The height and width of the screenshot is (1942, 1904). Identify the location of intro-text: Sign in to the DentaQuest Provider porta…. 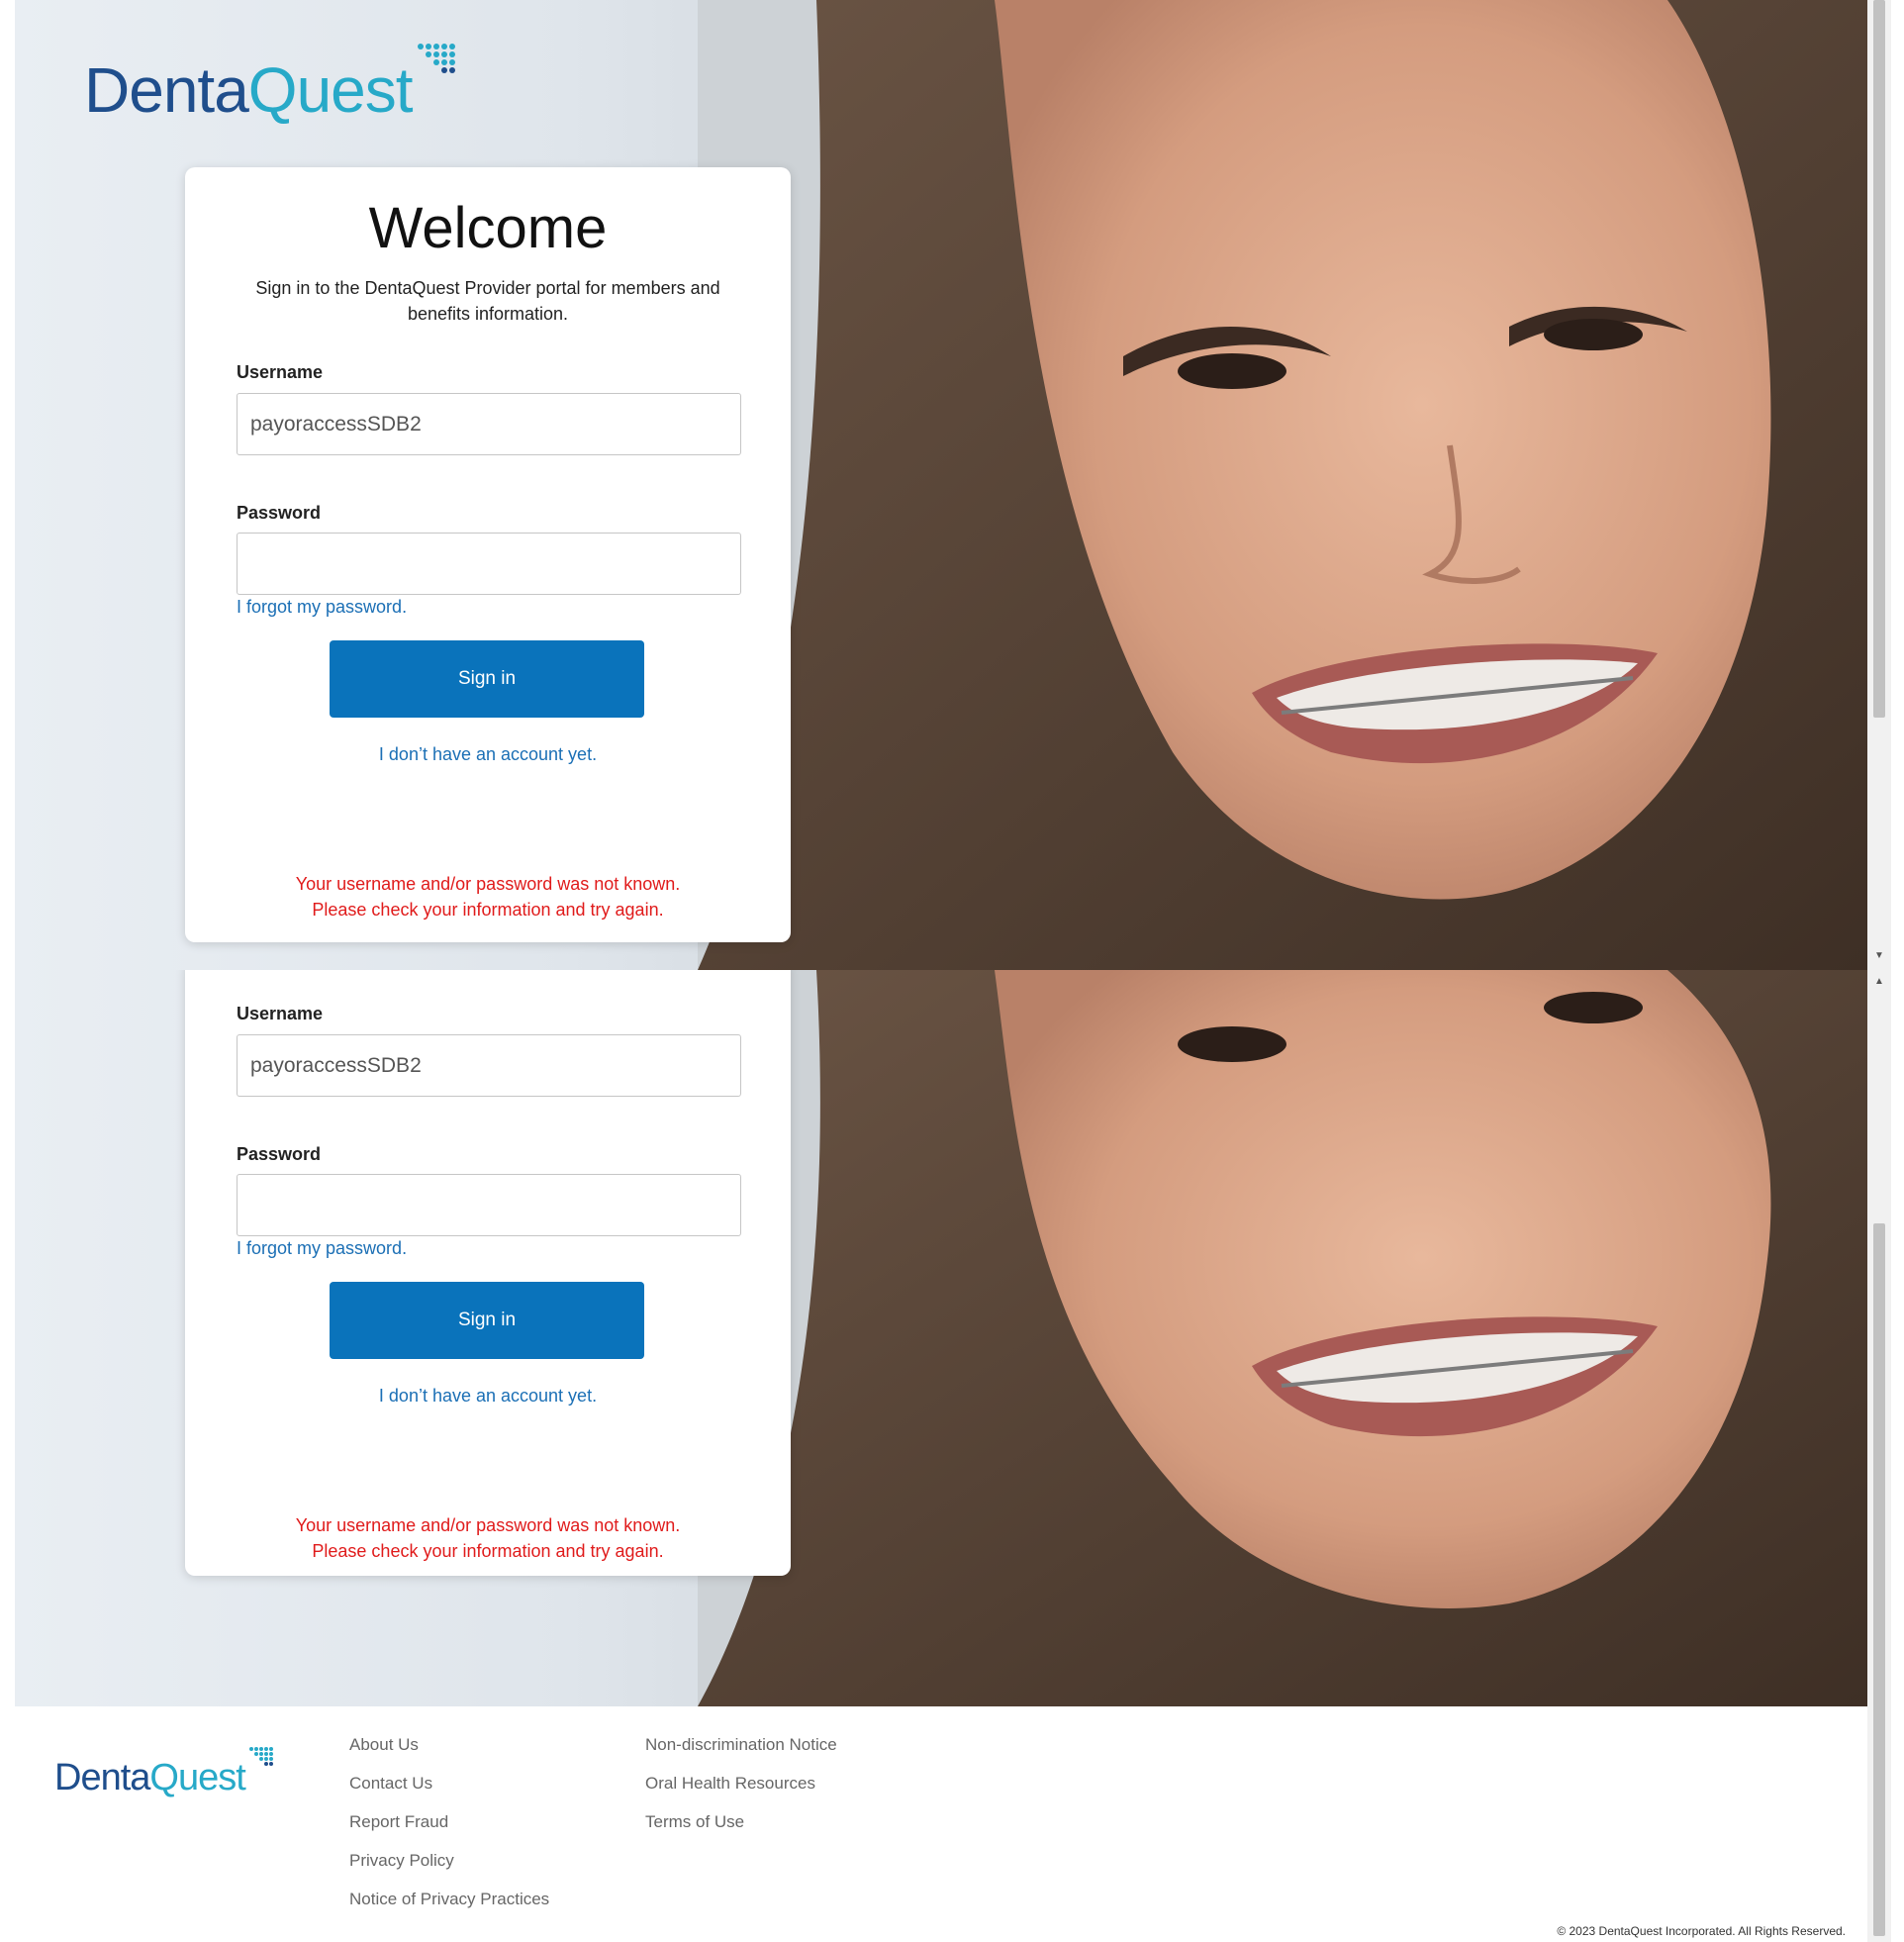
(487, 301).